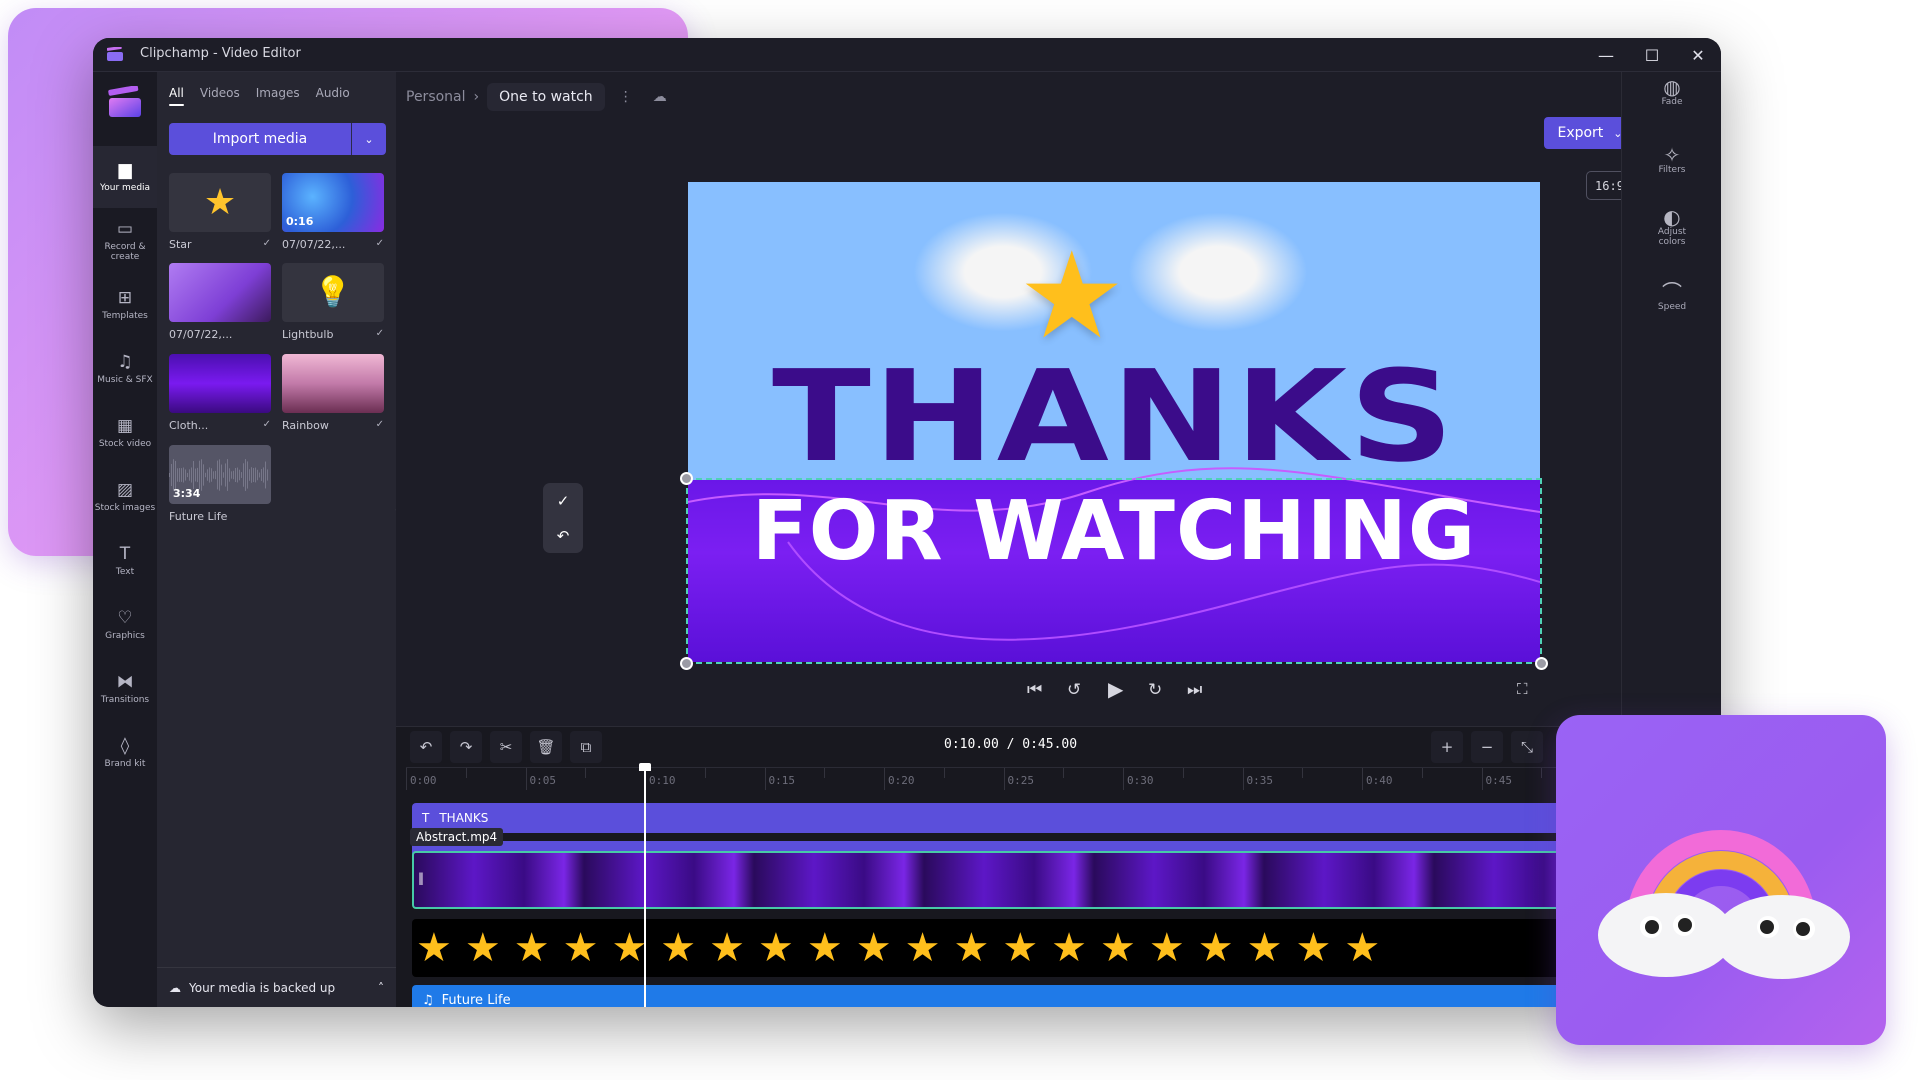 This screenshot has width=1920, height=1080. What do you see at coordinates (369, 139) in the screenshot?
I see `import-options-chevron-icon: ⌄` at bounding box center [369, 139].